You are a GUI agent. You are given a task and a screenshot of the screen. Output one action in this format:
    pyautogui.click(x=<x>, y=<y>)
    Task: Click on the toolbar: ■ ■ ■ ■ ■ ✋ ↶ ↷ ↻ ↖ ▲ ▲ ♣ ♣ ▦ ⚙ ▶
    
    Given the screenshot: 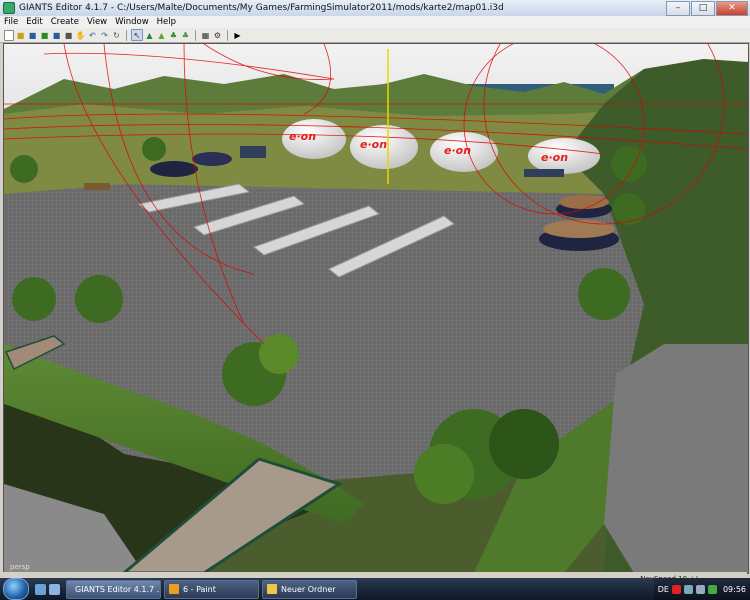 What is the action you would take?
    pyautogui.click(x=375, y=35)
    